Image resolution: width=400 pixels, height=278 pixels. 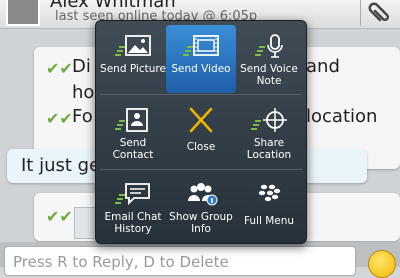 What do you see at coordinates (323, 66) in the screenshot?
I see `message-text: and` at bounding box center [323, 66].